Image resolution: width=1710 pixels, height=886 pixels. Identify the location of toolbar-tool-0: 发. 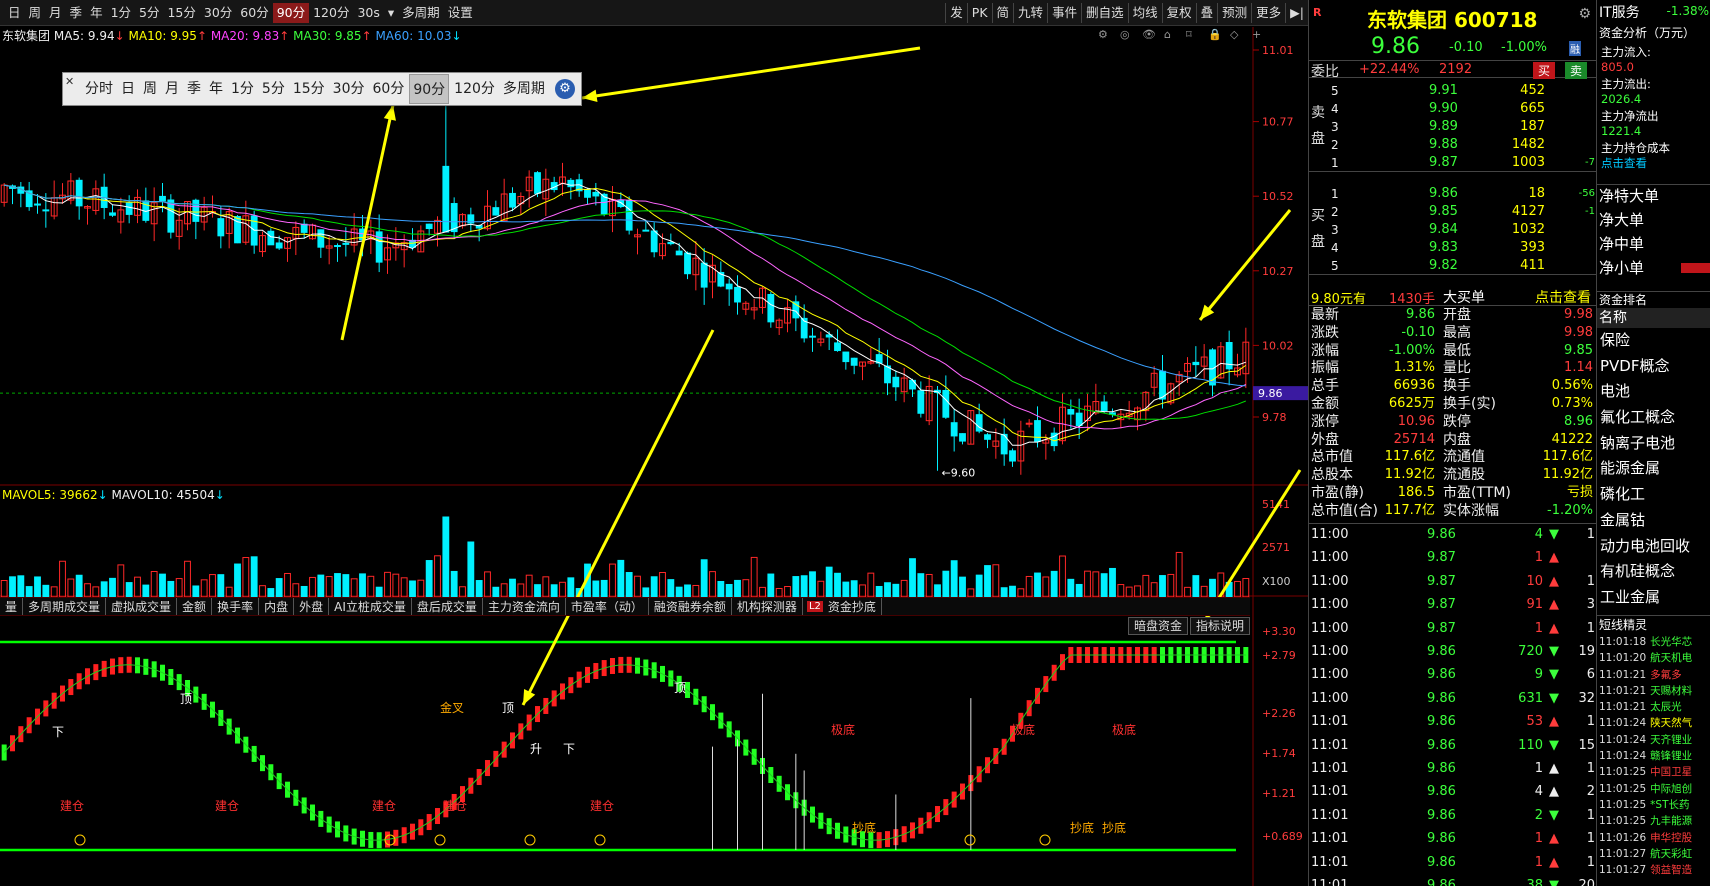
(956, 13).